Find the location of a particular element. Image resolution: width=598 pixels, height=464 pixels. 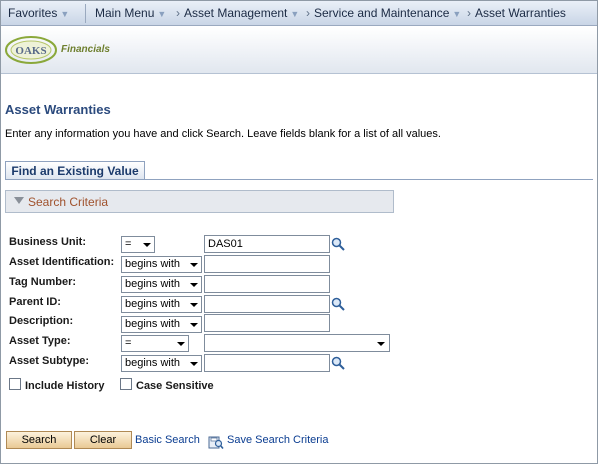

business-unit-operator-select: = is located at coordinates (138, 244).